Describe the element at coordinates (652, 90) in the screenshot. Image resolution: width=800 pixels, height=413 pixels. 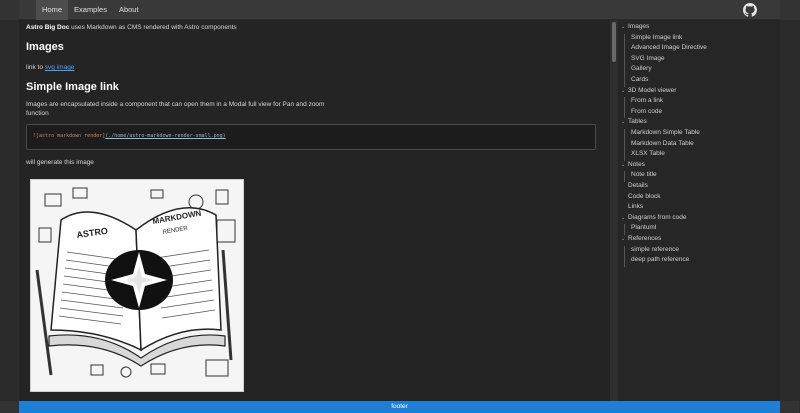
I see `toc-item: 3D Model viewer` at that location.